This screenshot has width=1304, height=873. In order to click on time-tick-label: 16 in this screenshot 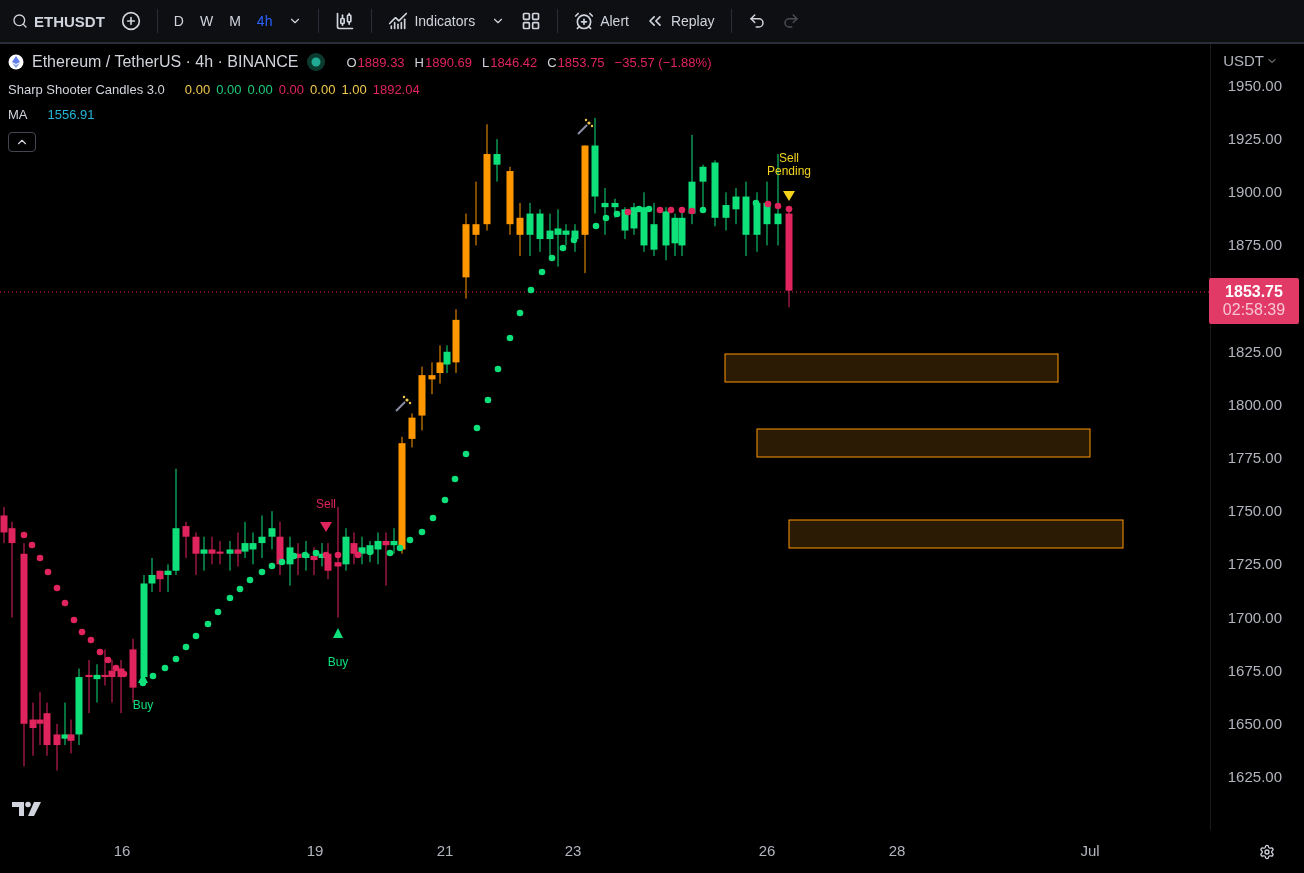, I will do `click(122, 850)`.